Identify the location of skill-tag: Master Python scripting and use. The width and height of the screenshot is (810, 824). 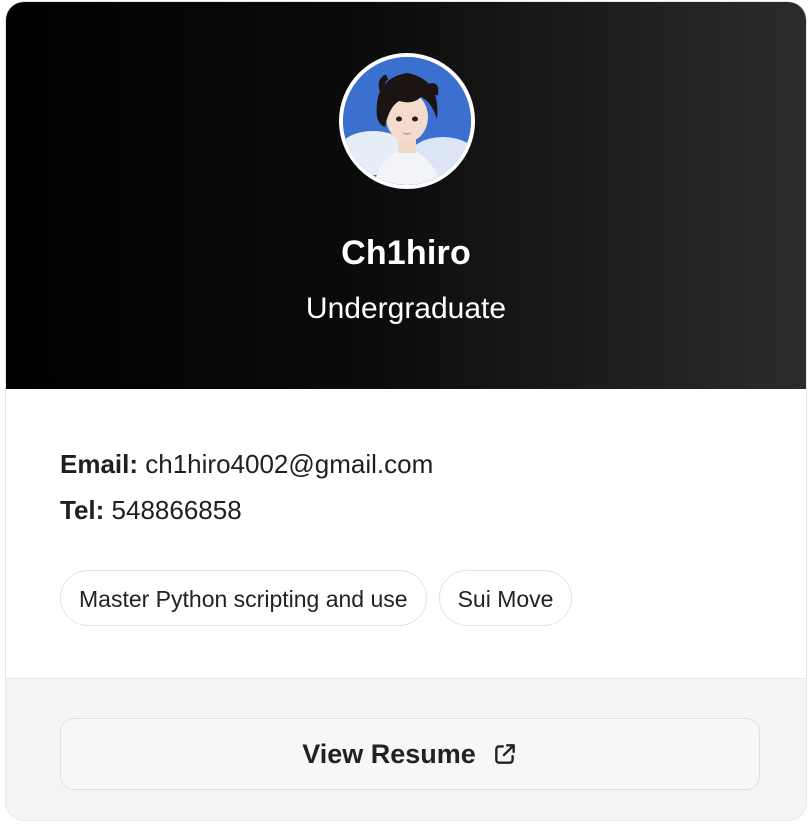
(243, 598).